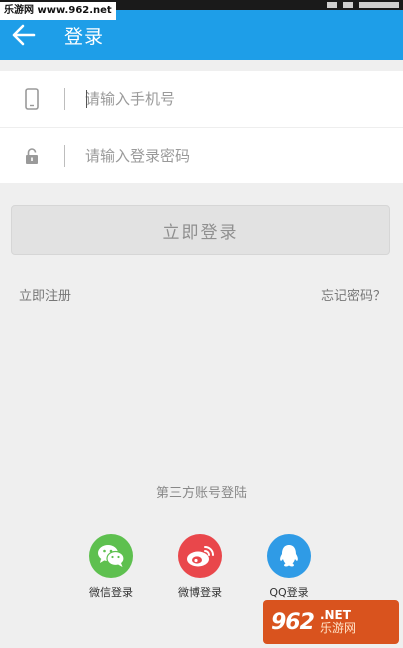 Image resolution: width=403 pixels, height=648 pixels. I want to click on status-icons, so click(363, 5).